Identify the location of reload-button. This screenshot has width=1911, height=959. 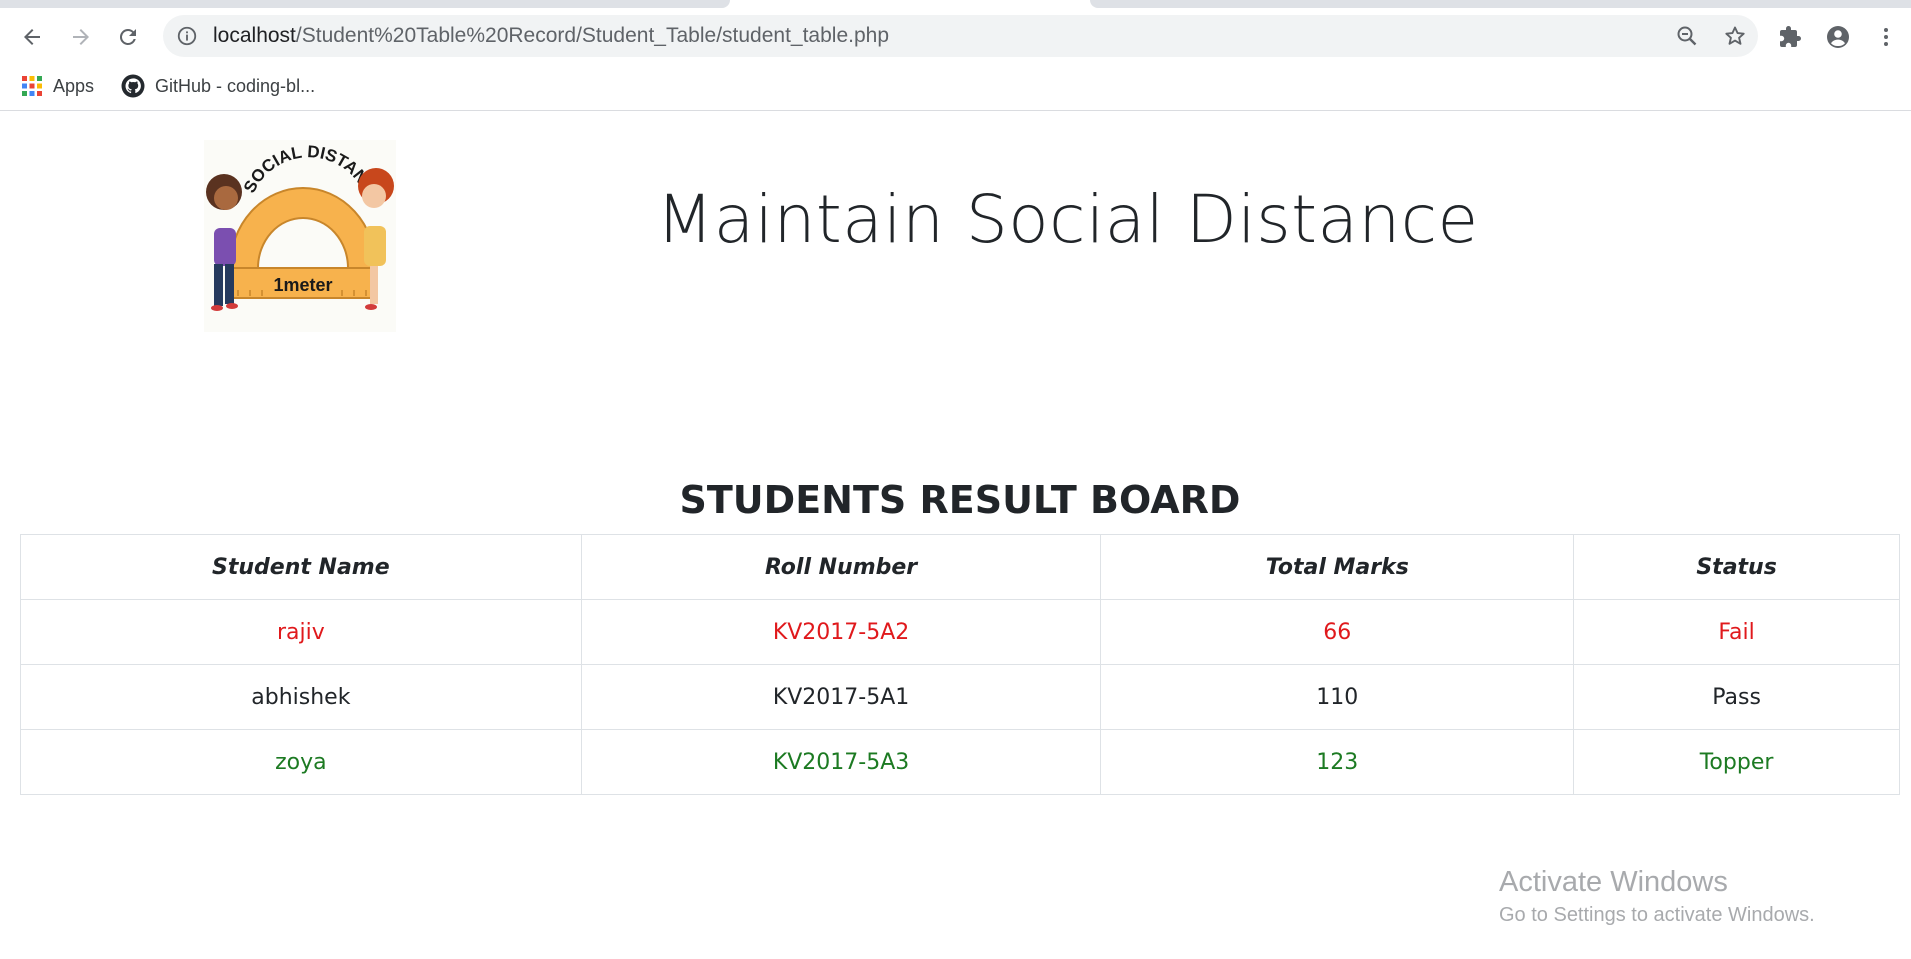
(128, 37).